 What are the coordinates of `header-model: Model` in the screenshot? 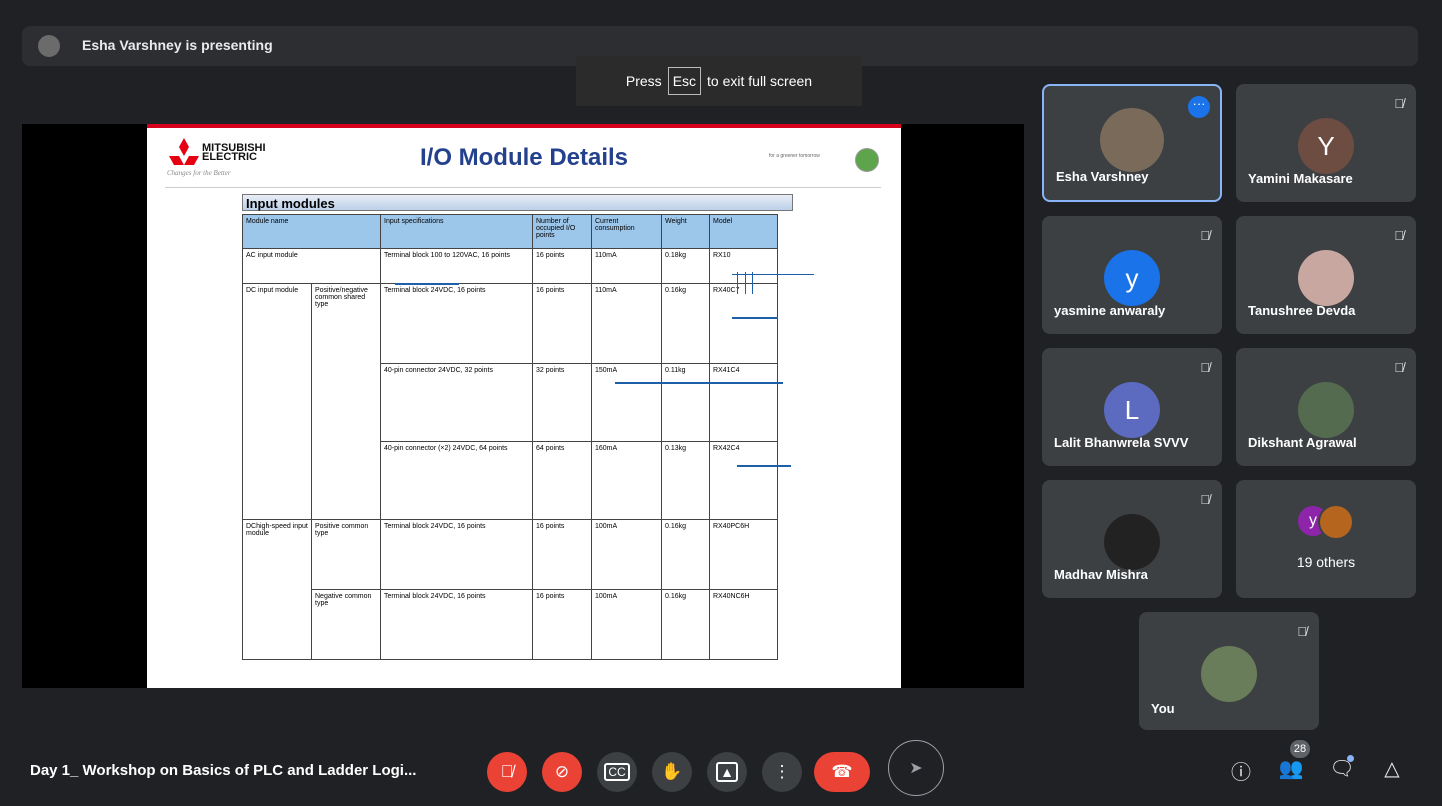 It's located at (743, 231).